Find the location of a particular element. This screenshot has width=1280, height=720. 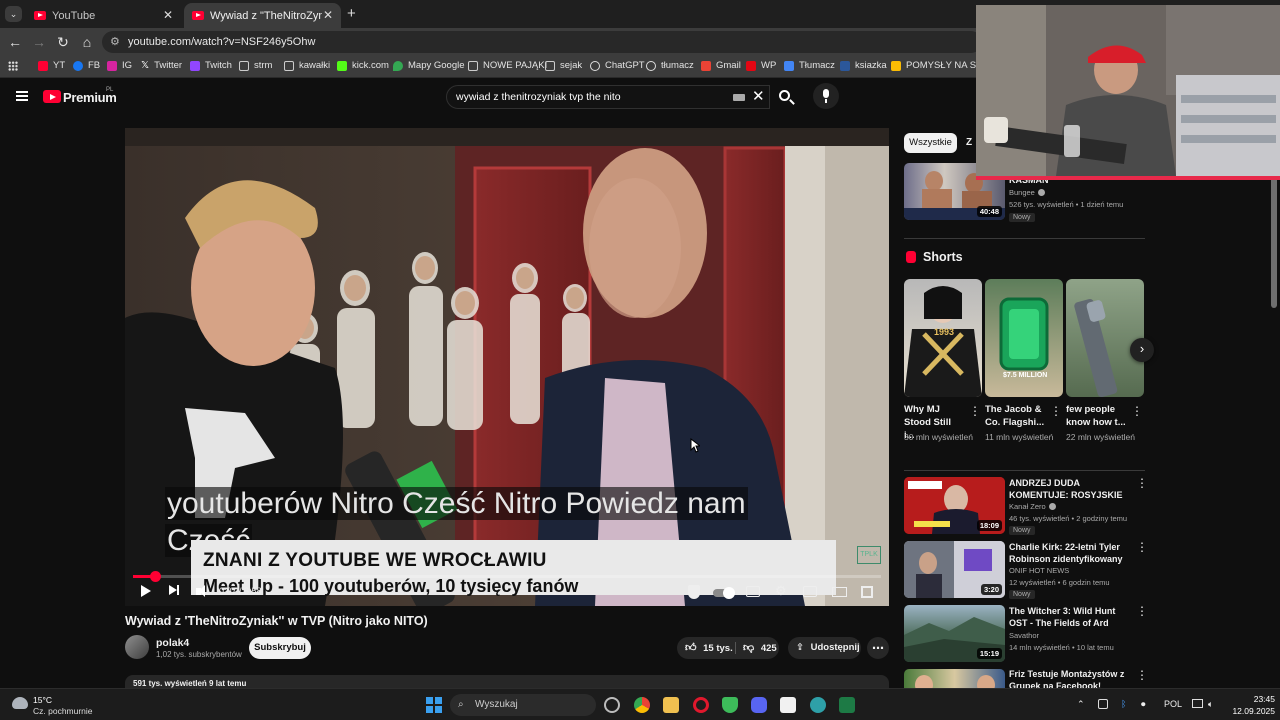

reload-button: ↻ is located at coordinates (63, 42).